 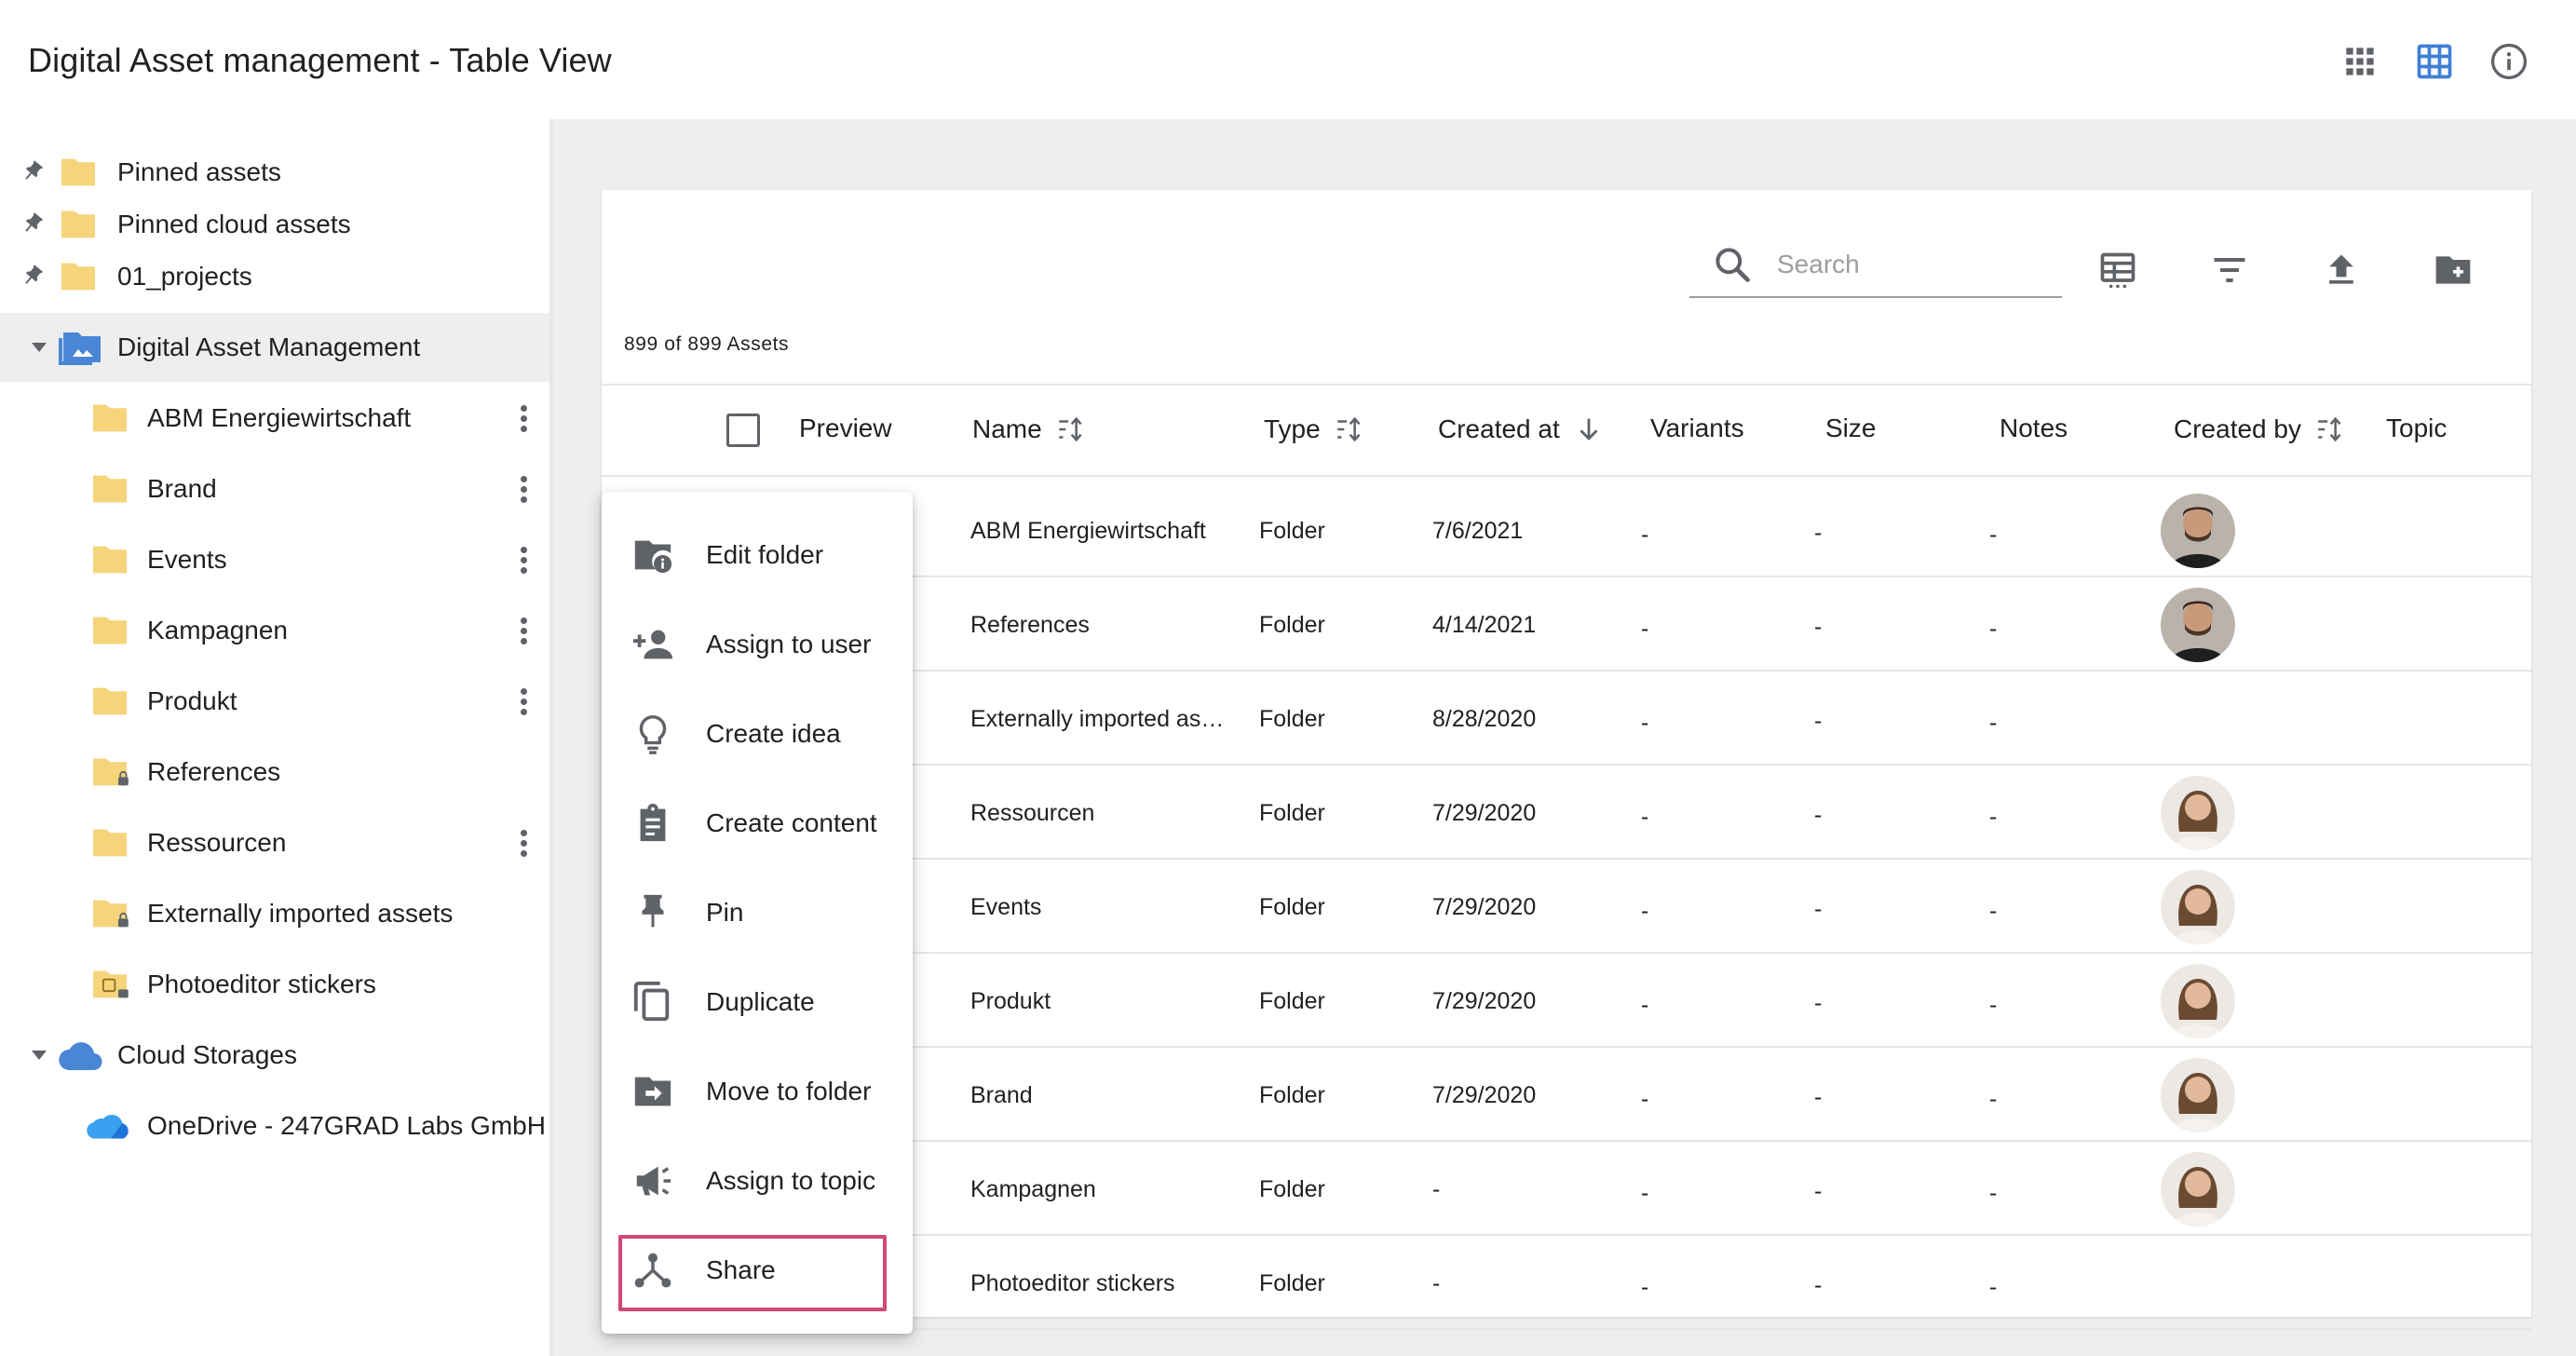 I want to click on menu-item-move-to-folder: Move to folder, so click(x=757, y=1092).